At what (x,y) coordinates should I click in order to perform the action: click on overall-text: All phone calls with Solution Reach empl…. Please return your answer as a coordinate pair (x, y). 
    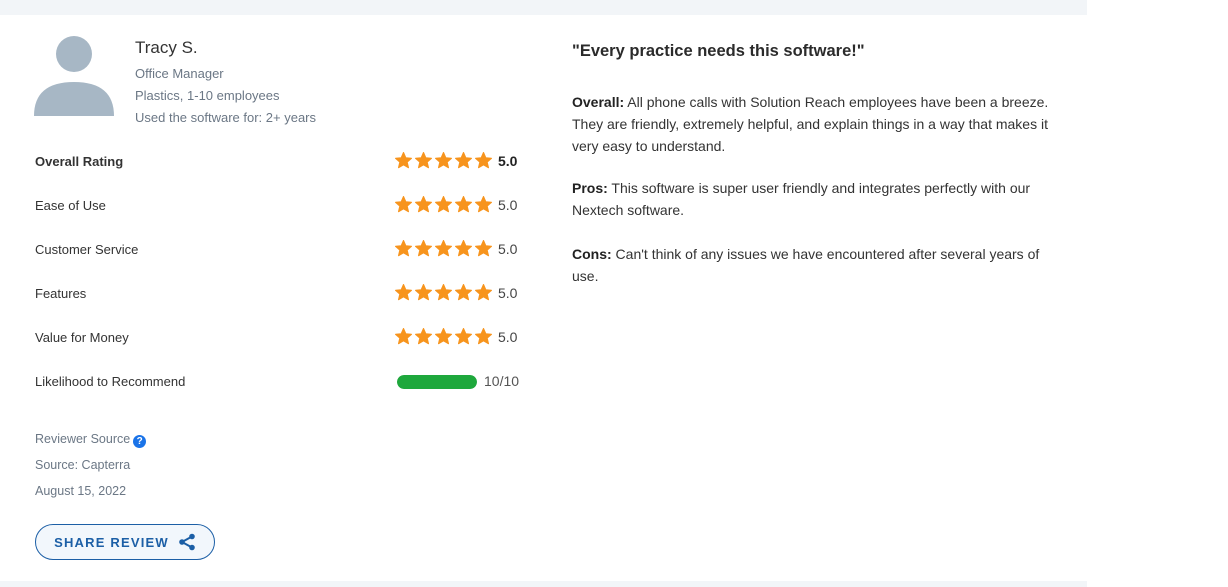
    Looking at the image, I should click on (810, 124).